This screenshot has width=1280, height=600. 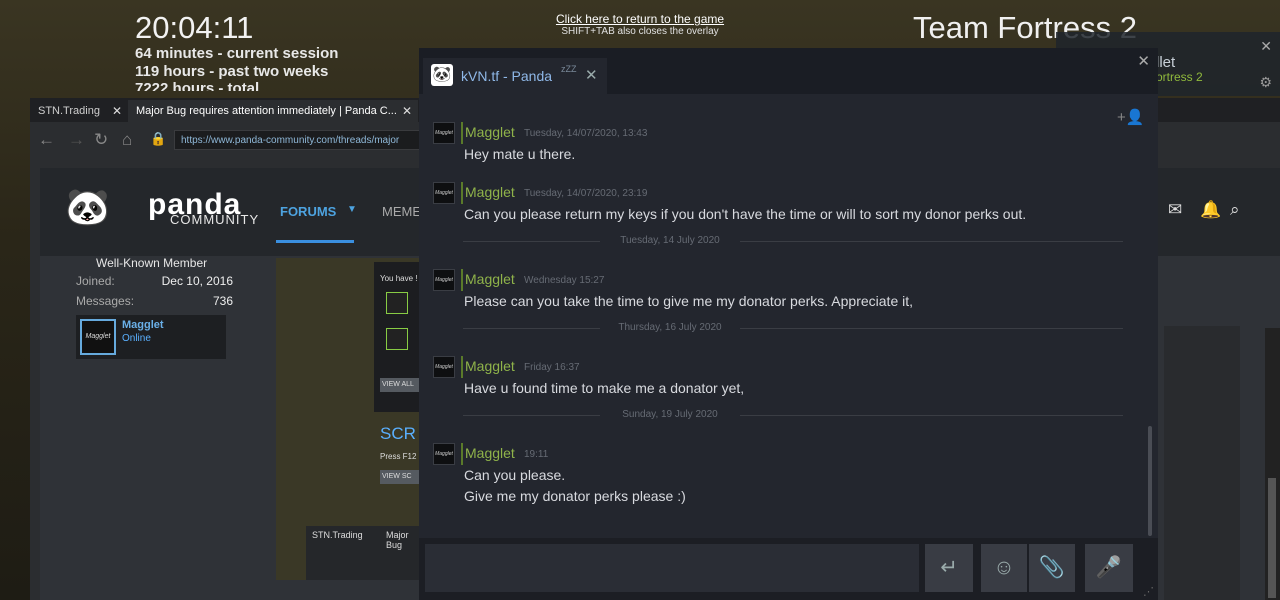 What do you see at coordinates (152, 263) in the screenshot?
I see `user-rank: Well-Known Member` at bounding box center [152, 263].